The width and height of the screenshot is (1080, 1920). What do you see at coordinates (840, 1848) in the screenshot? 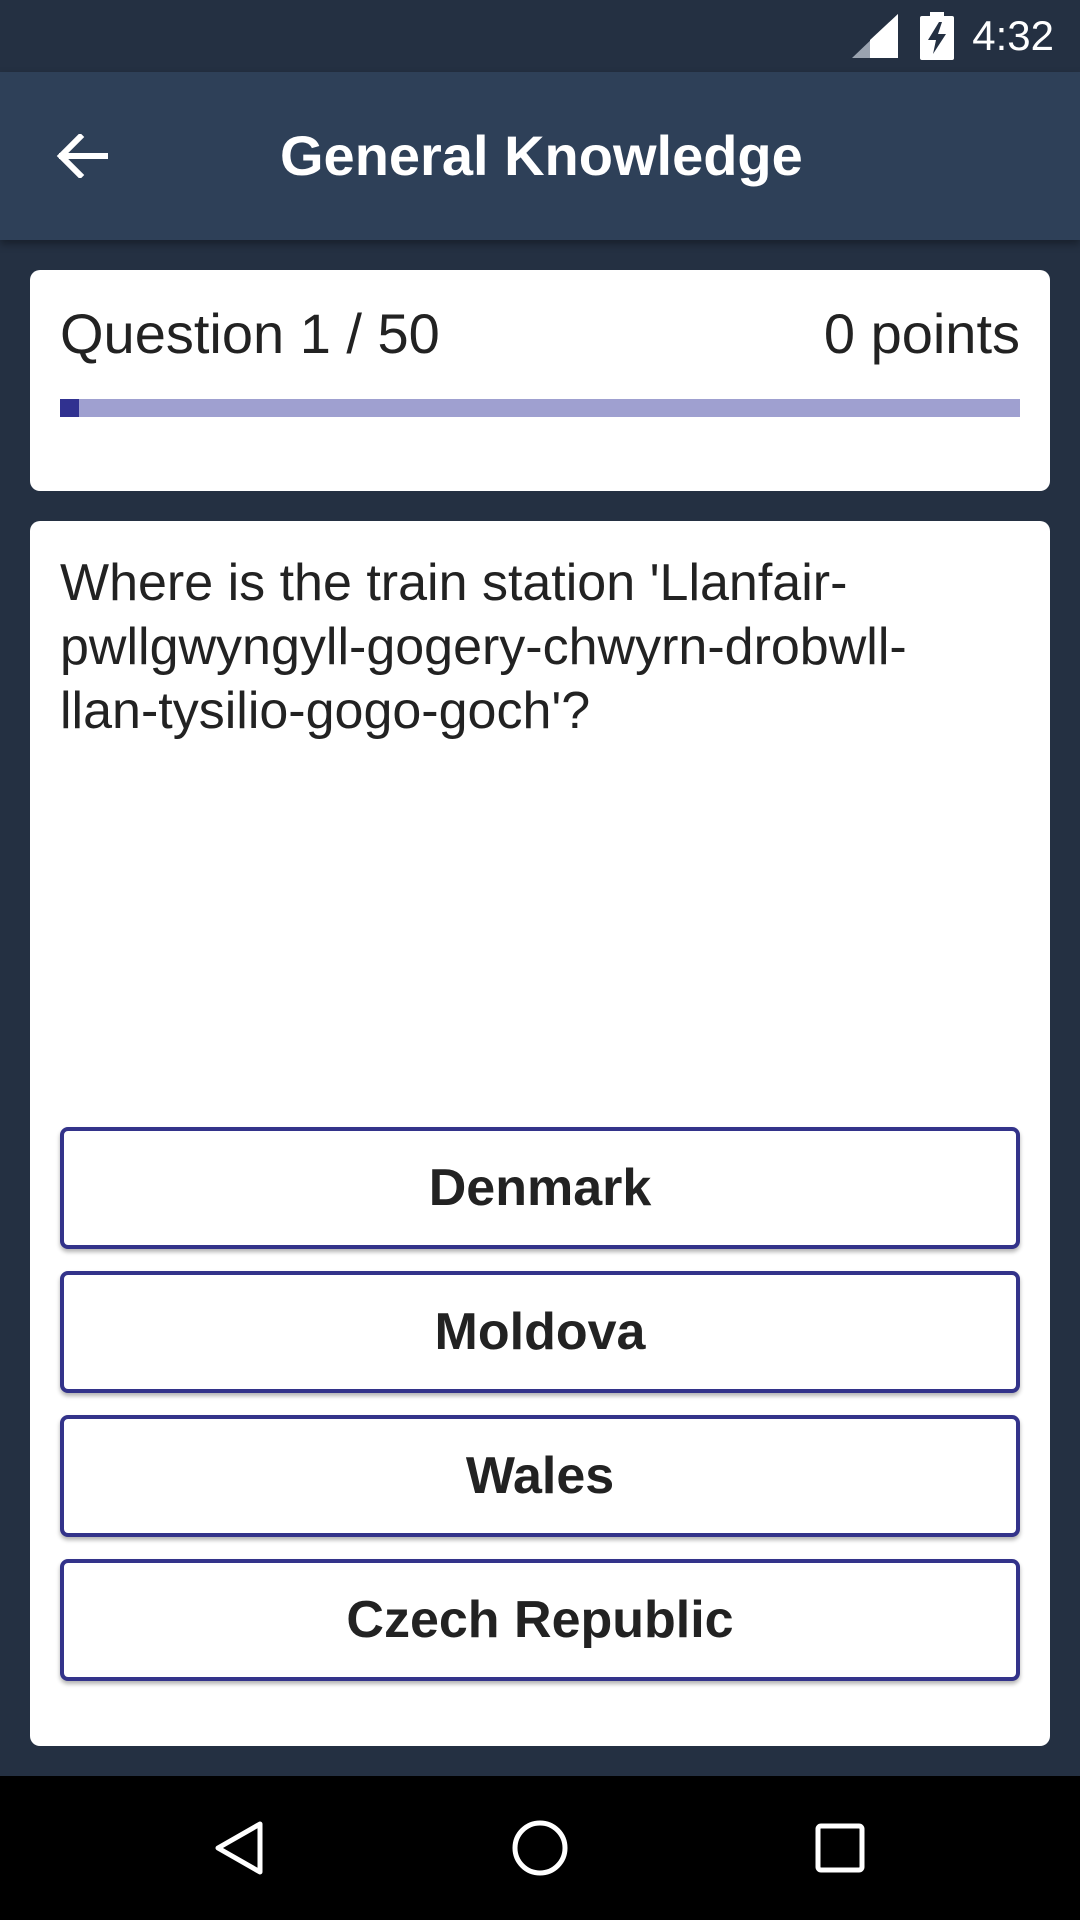
I see `recents-square-icon` at bounding box center [840, 1848].